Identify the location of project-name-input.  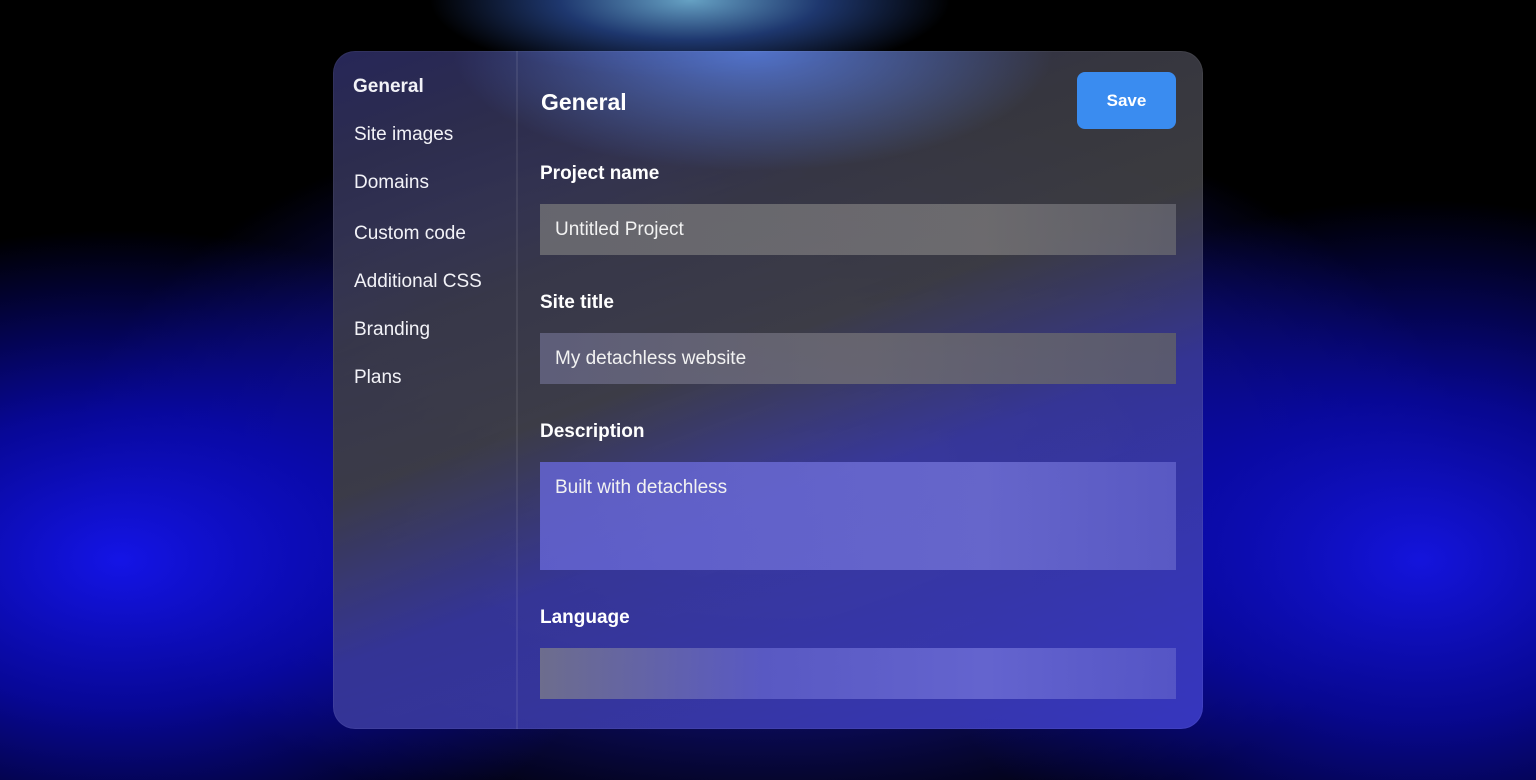
(858, 229).